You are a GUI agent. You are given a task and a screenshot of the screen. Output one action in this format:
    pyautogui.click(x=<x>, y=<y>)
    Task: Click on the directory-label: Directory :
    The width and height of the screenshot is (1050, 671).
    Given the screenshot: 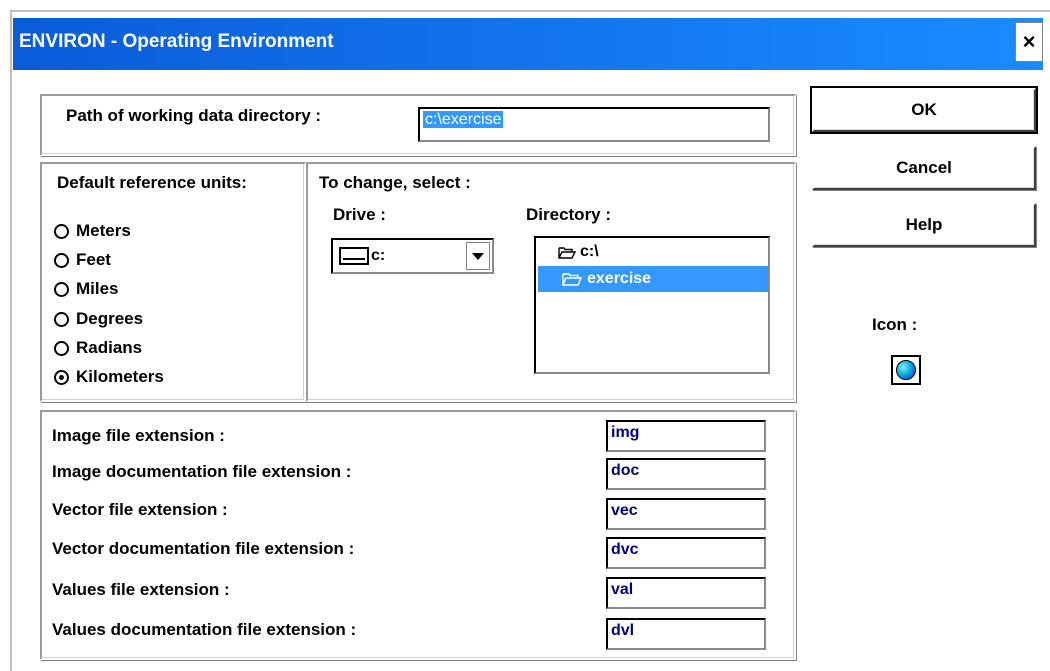 What is the action you would take?
    pyautogui.click(x=569, y=214)
    